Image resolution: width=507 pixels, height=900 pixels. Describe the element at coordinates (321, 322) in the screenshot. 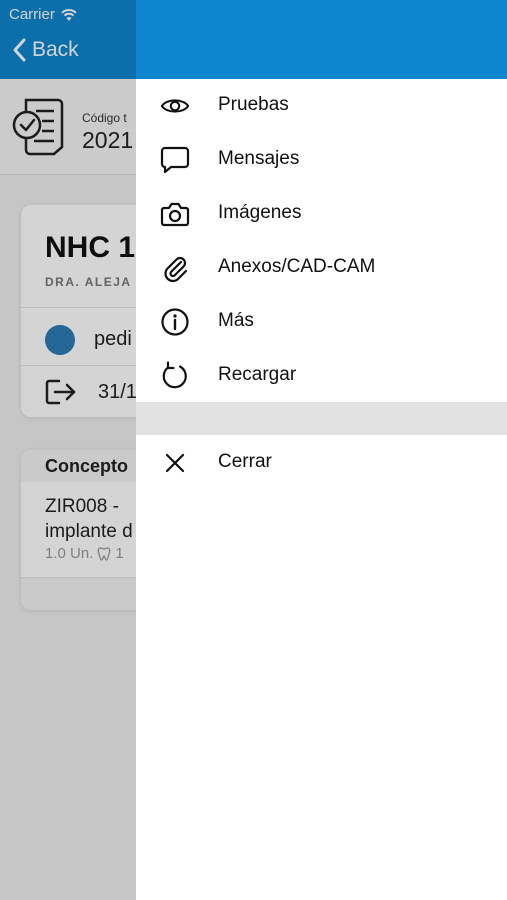

I see `menu-item-mas: Más` at that location.